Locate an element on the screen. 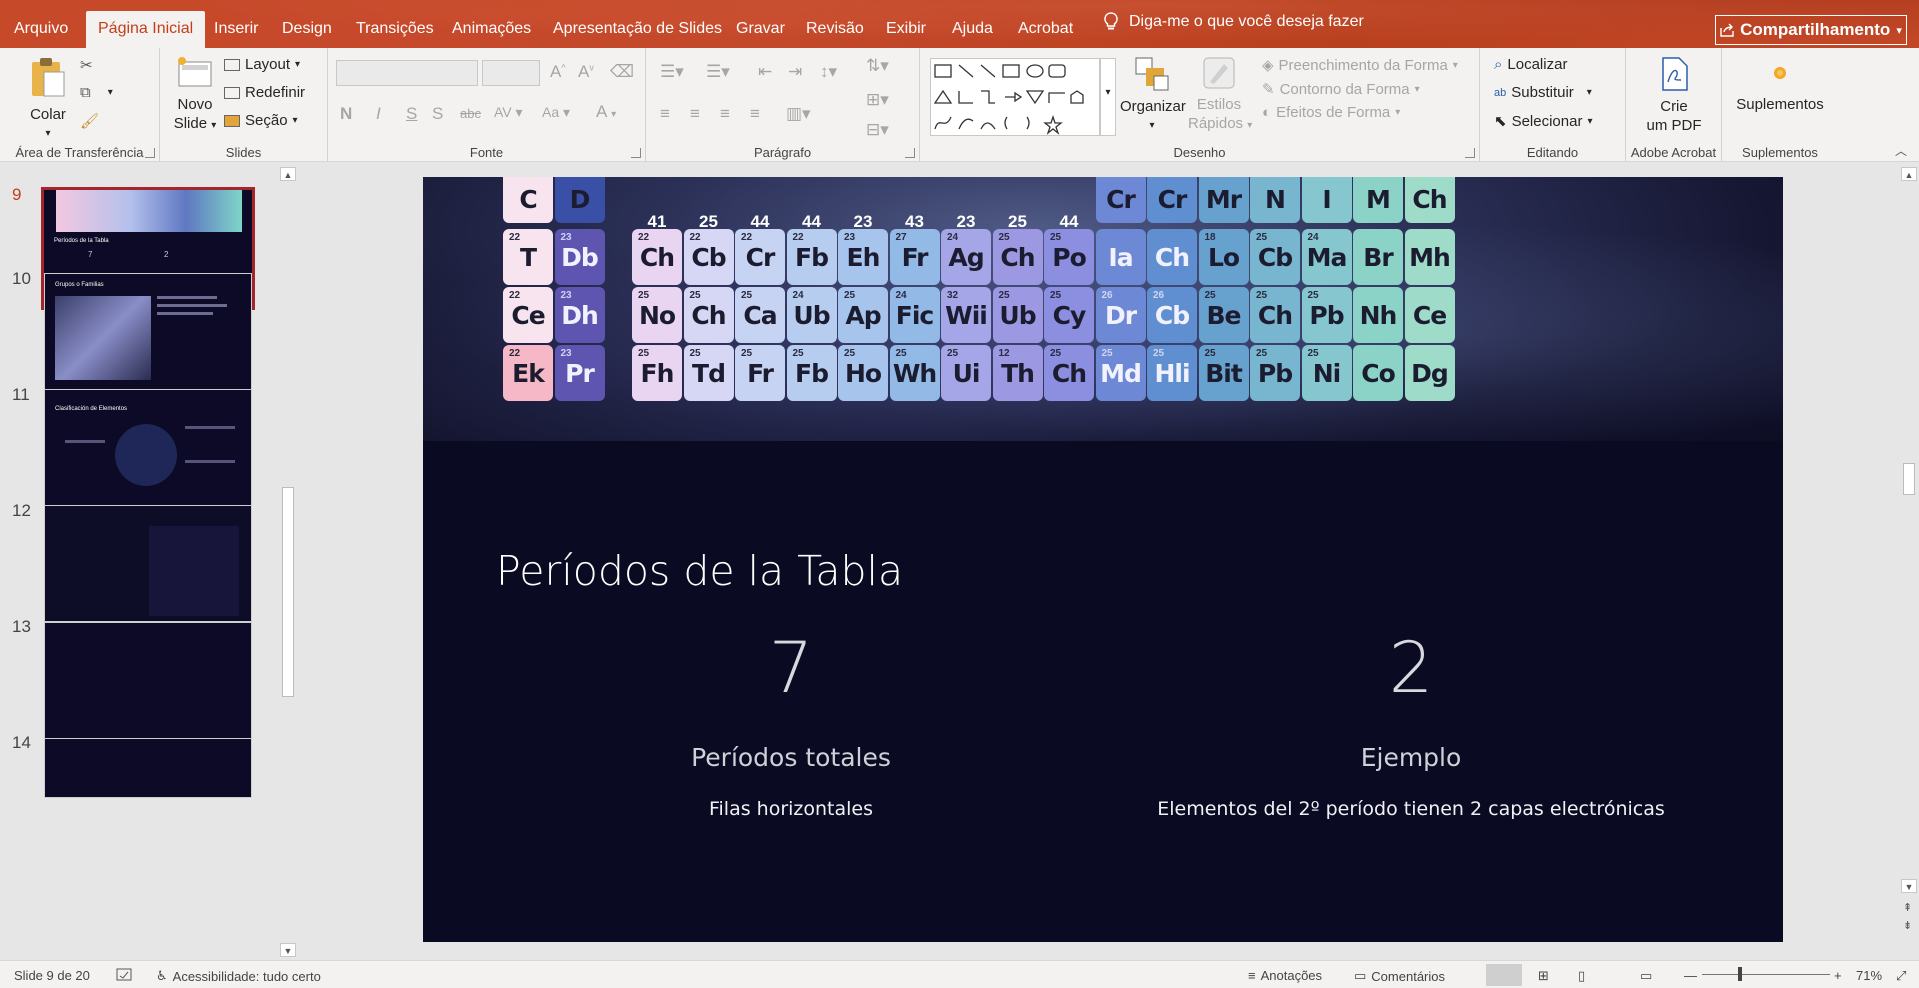 This screenshot has width=1919, height=988. clear-format-icon: ⌫ is located at coordinates (622, 72).